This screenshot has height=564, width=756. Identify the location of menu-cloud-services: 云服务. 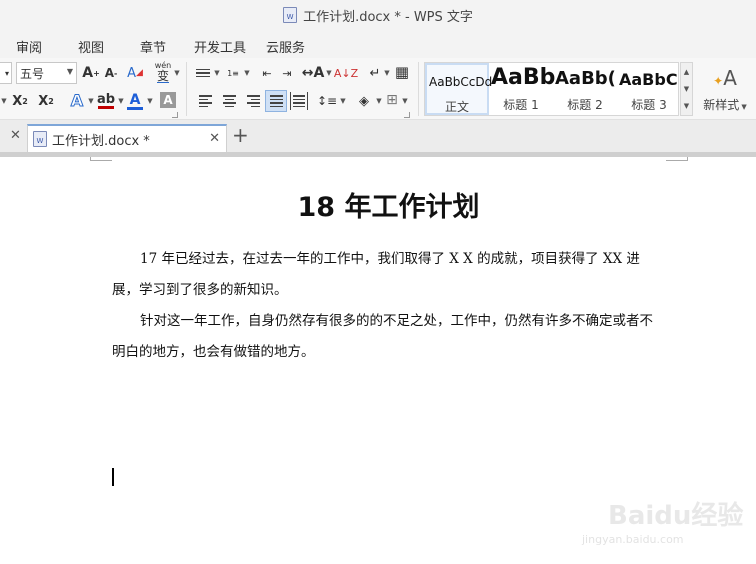
(285, 46).